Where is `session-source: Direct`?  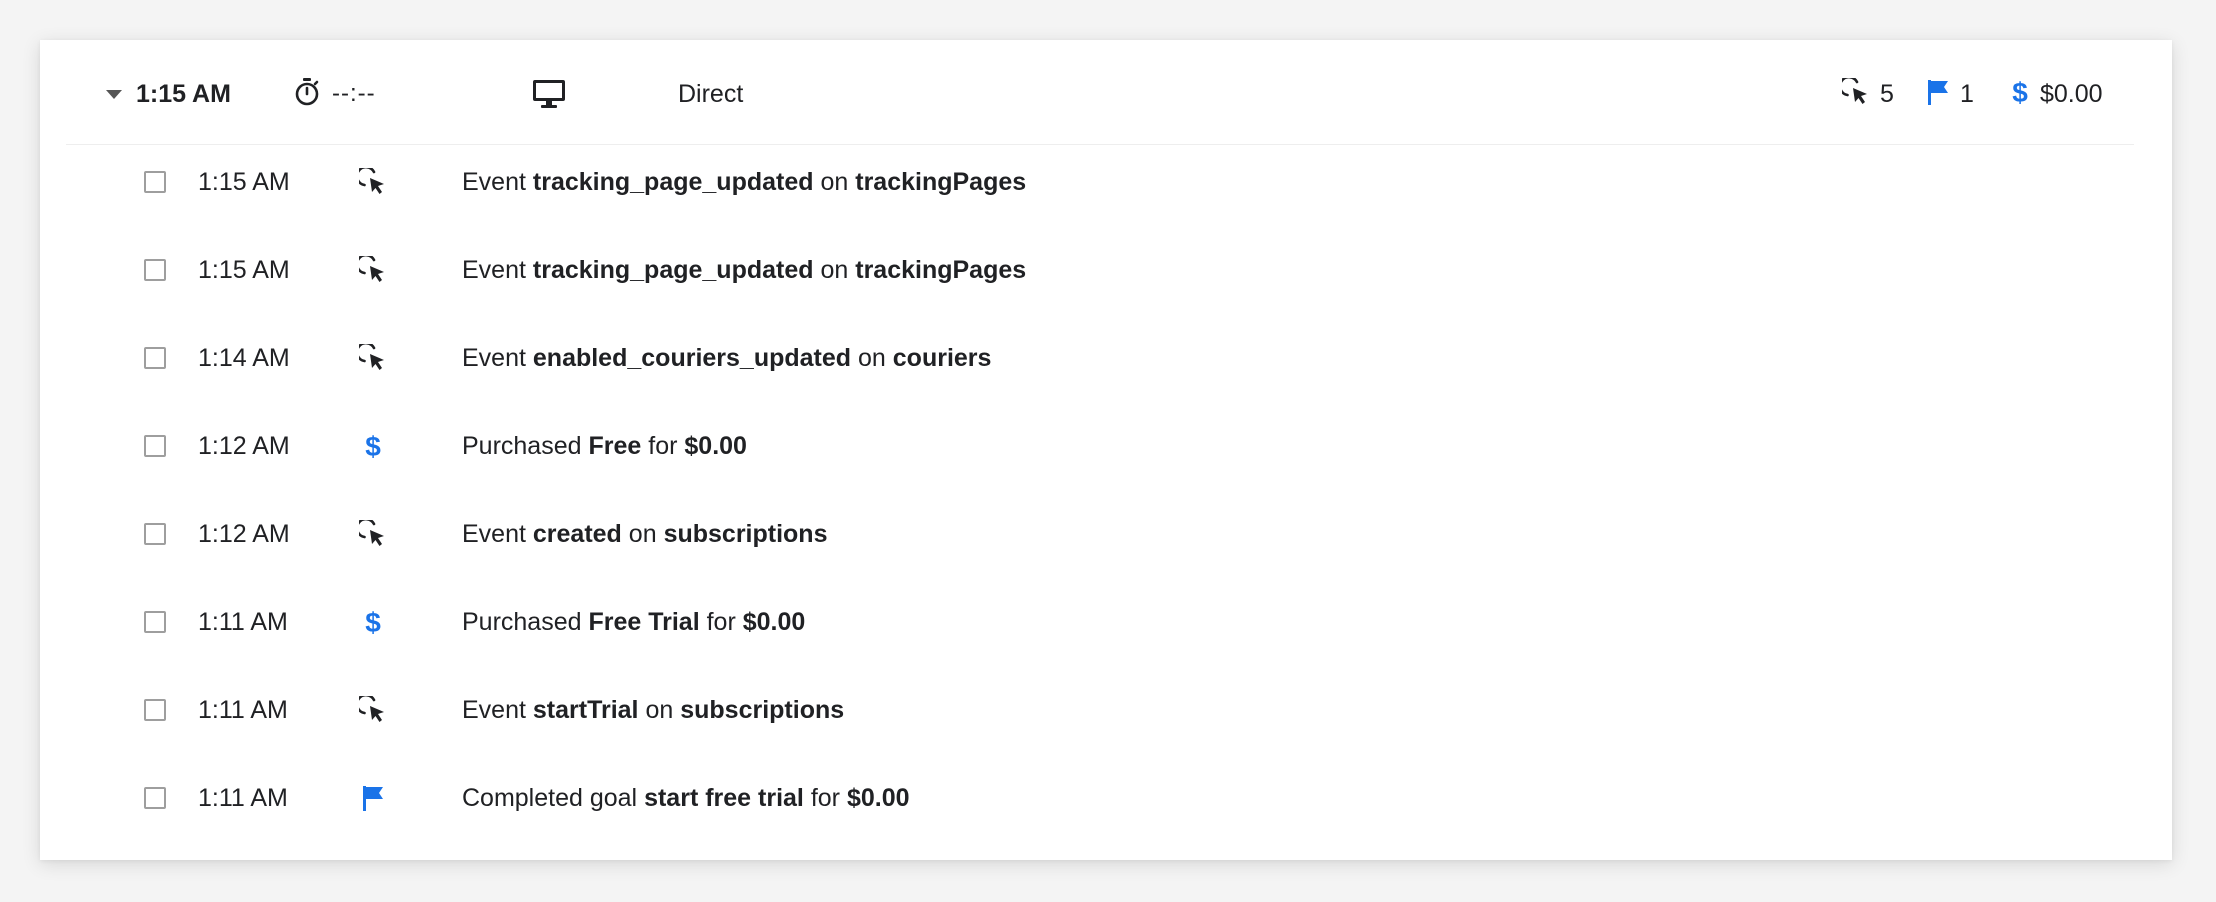 session-source: Direct is located at coordinates (710, 94).